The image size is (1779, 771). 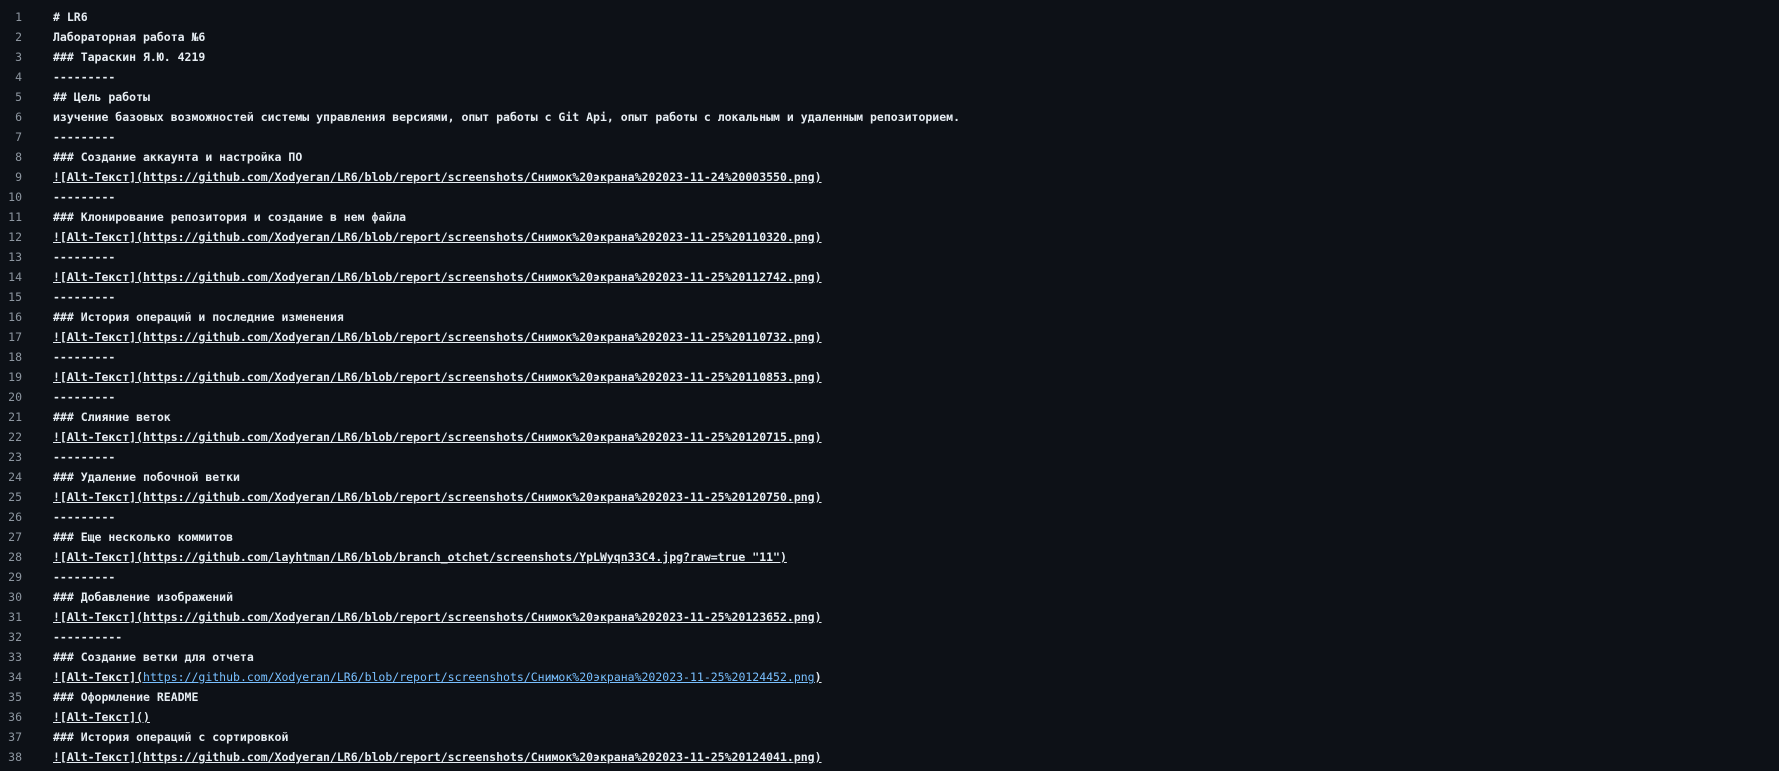 What do you see at coordinates (11, 577) in the screenshot?
I see `line-number: 29` at bounding box center [11, 577].